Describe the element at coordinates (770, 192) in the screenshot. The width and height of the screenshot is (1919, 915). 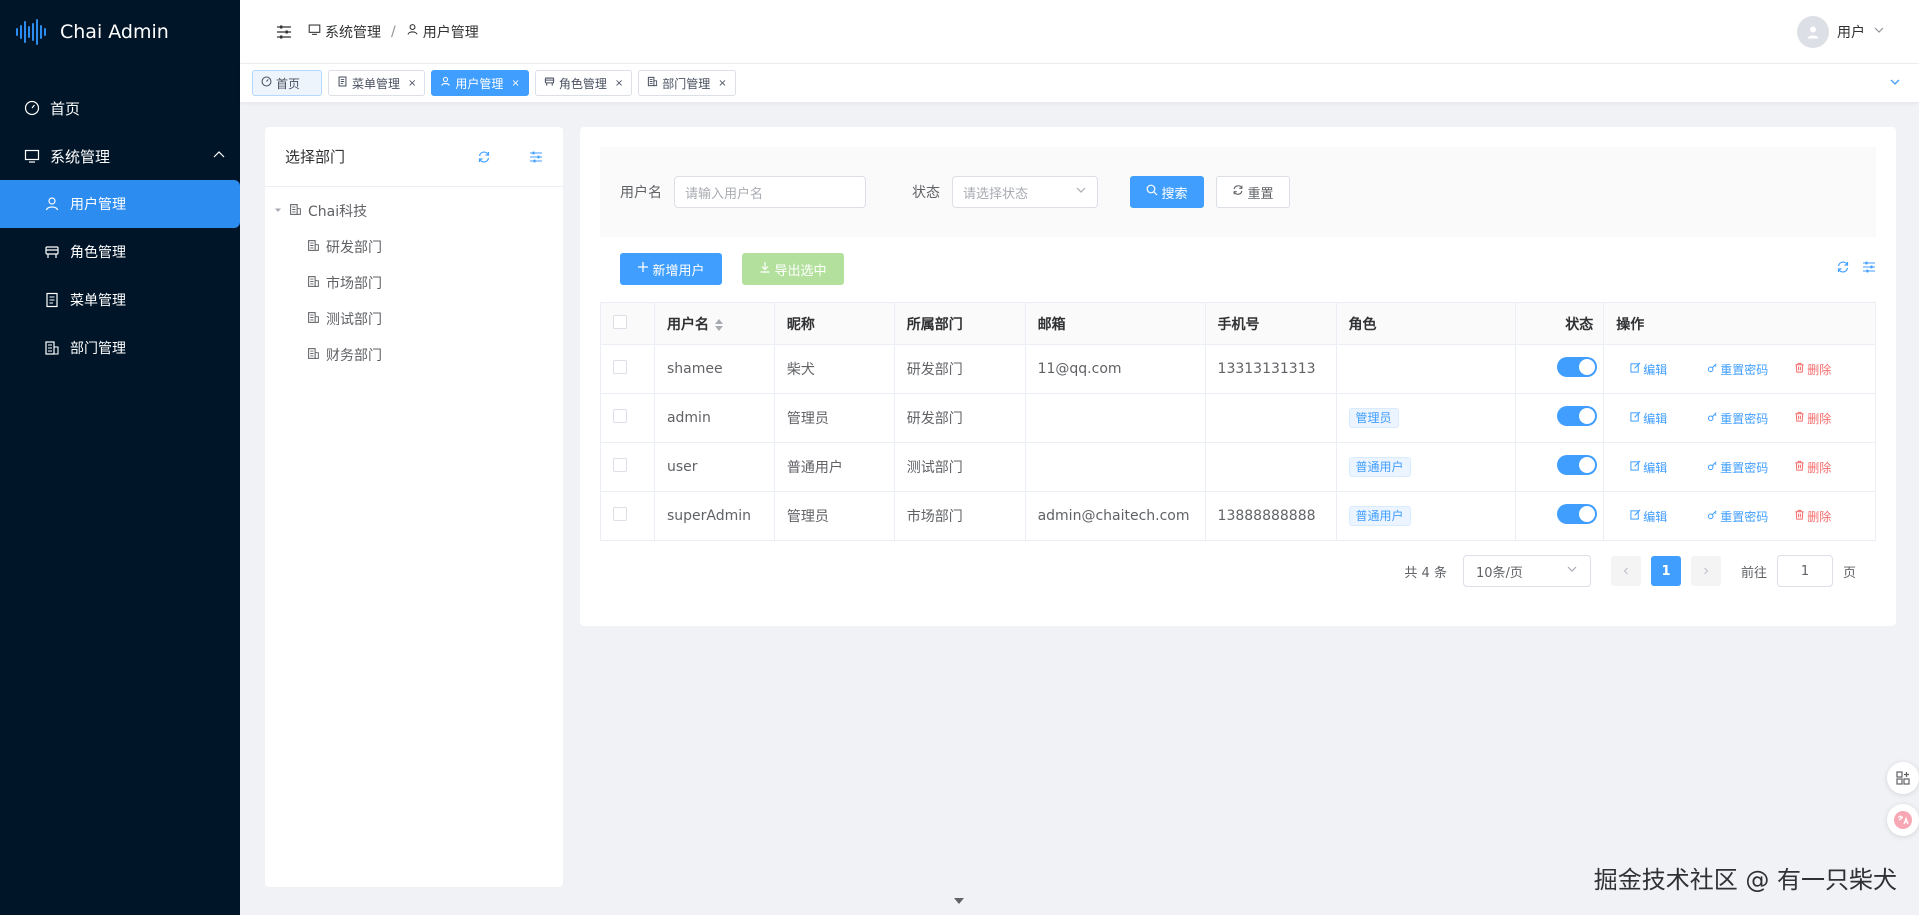
I see `username-search-input: 请输入用户名` at that location.